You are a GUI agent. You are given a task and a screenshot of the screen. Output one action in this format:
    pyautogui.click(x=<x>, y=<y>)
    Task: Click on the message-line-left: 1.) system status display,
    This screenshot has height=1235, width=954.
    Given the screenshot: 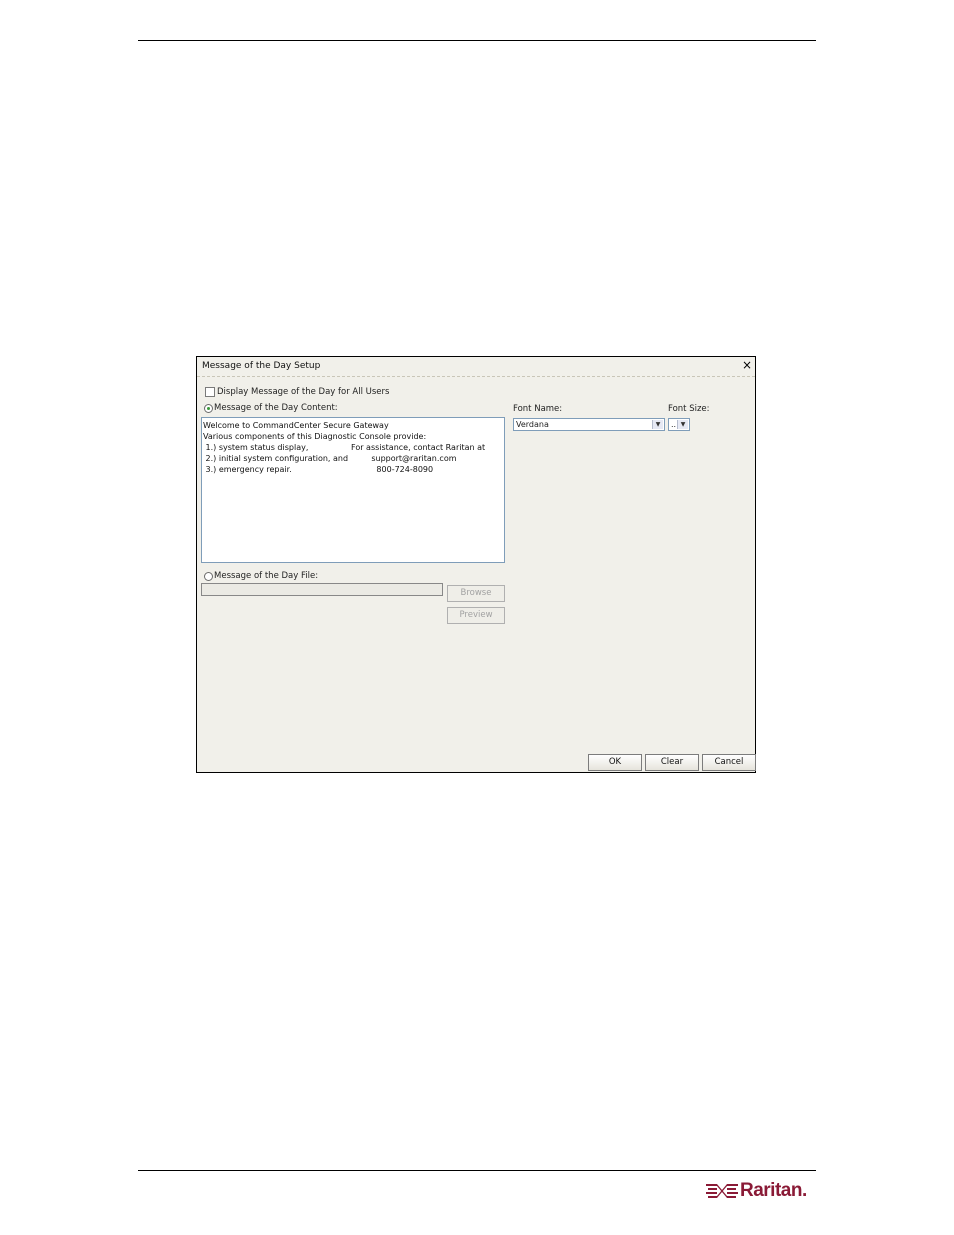 What is the action you would take?
    pyautogui.click(x=256, y=447)
    